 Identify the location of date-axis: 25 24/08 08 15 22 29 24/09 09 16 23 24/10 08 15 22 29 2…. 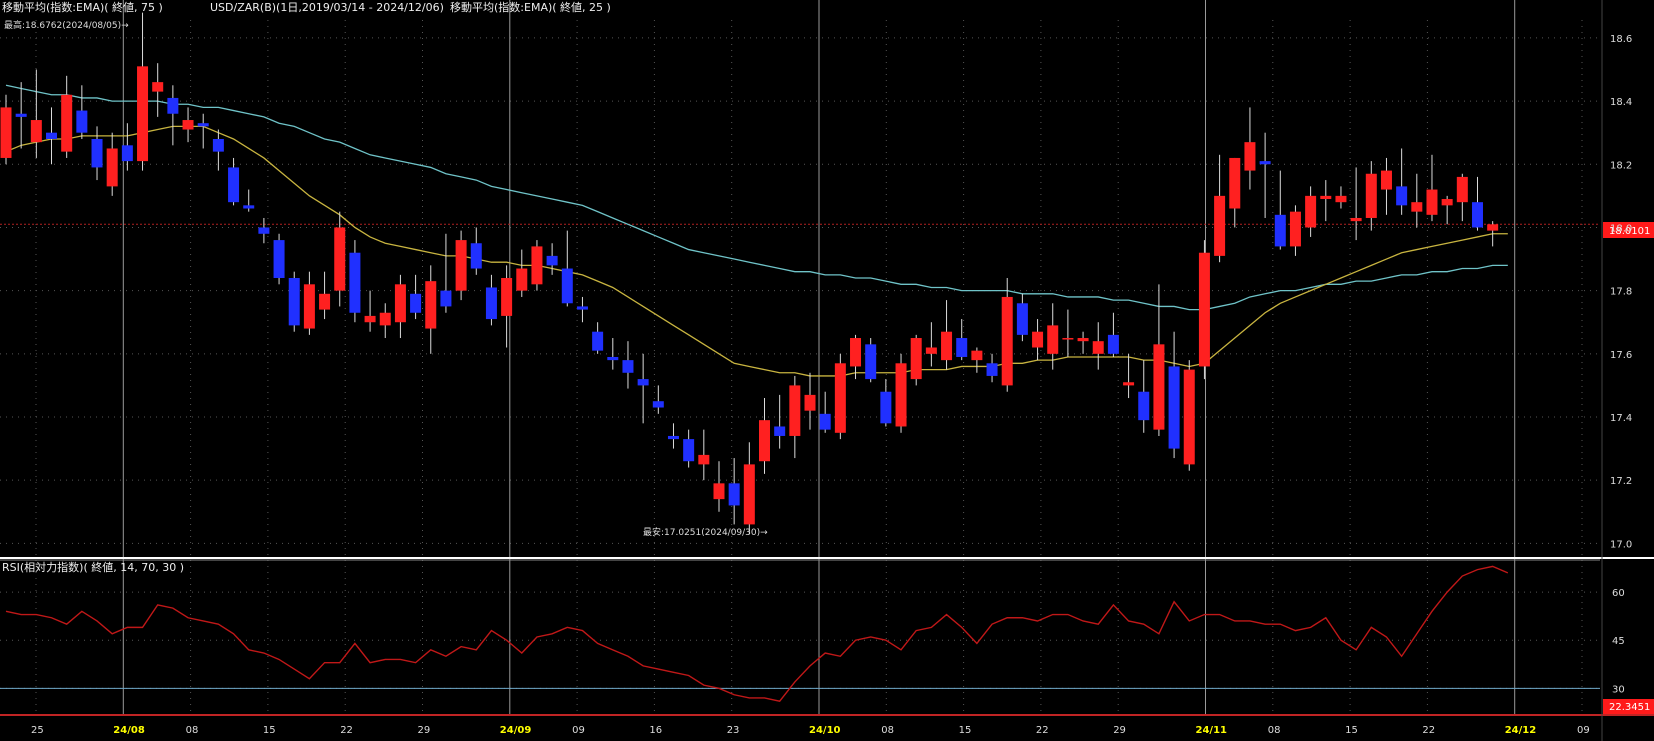
(810, 730).